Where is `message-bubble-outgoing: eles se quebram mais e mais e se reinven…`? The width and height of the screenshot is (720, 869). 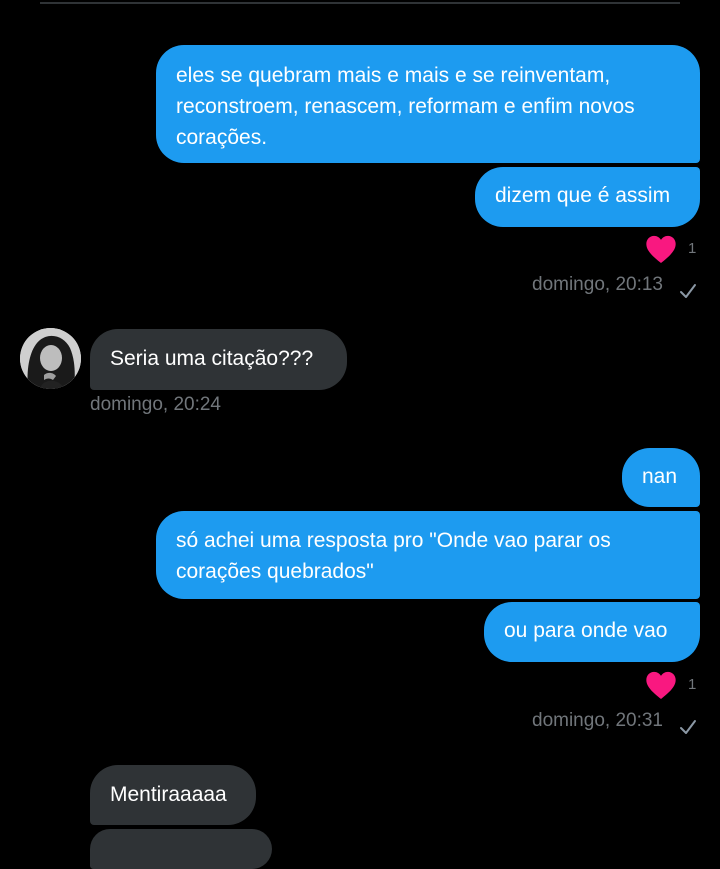 message-bubble-outgoing: eles se quebram mais e mais e se reinven… is located at coordinates (428, 104).